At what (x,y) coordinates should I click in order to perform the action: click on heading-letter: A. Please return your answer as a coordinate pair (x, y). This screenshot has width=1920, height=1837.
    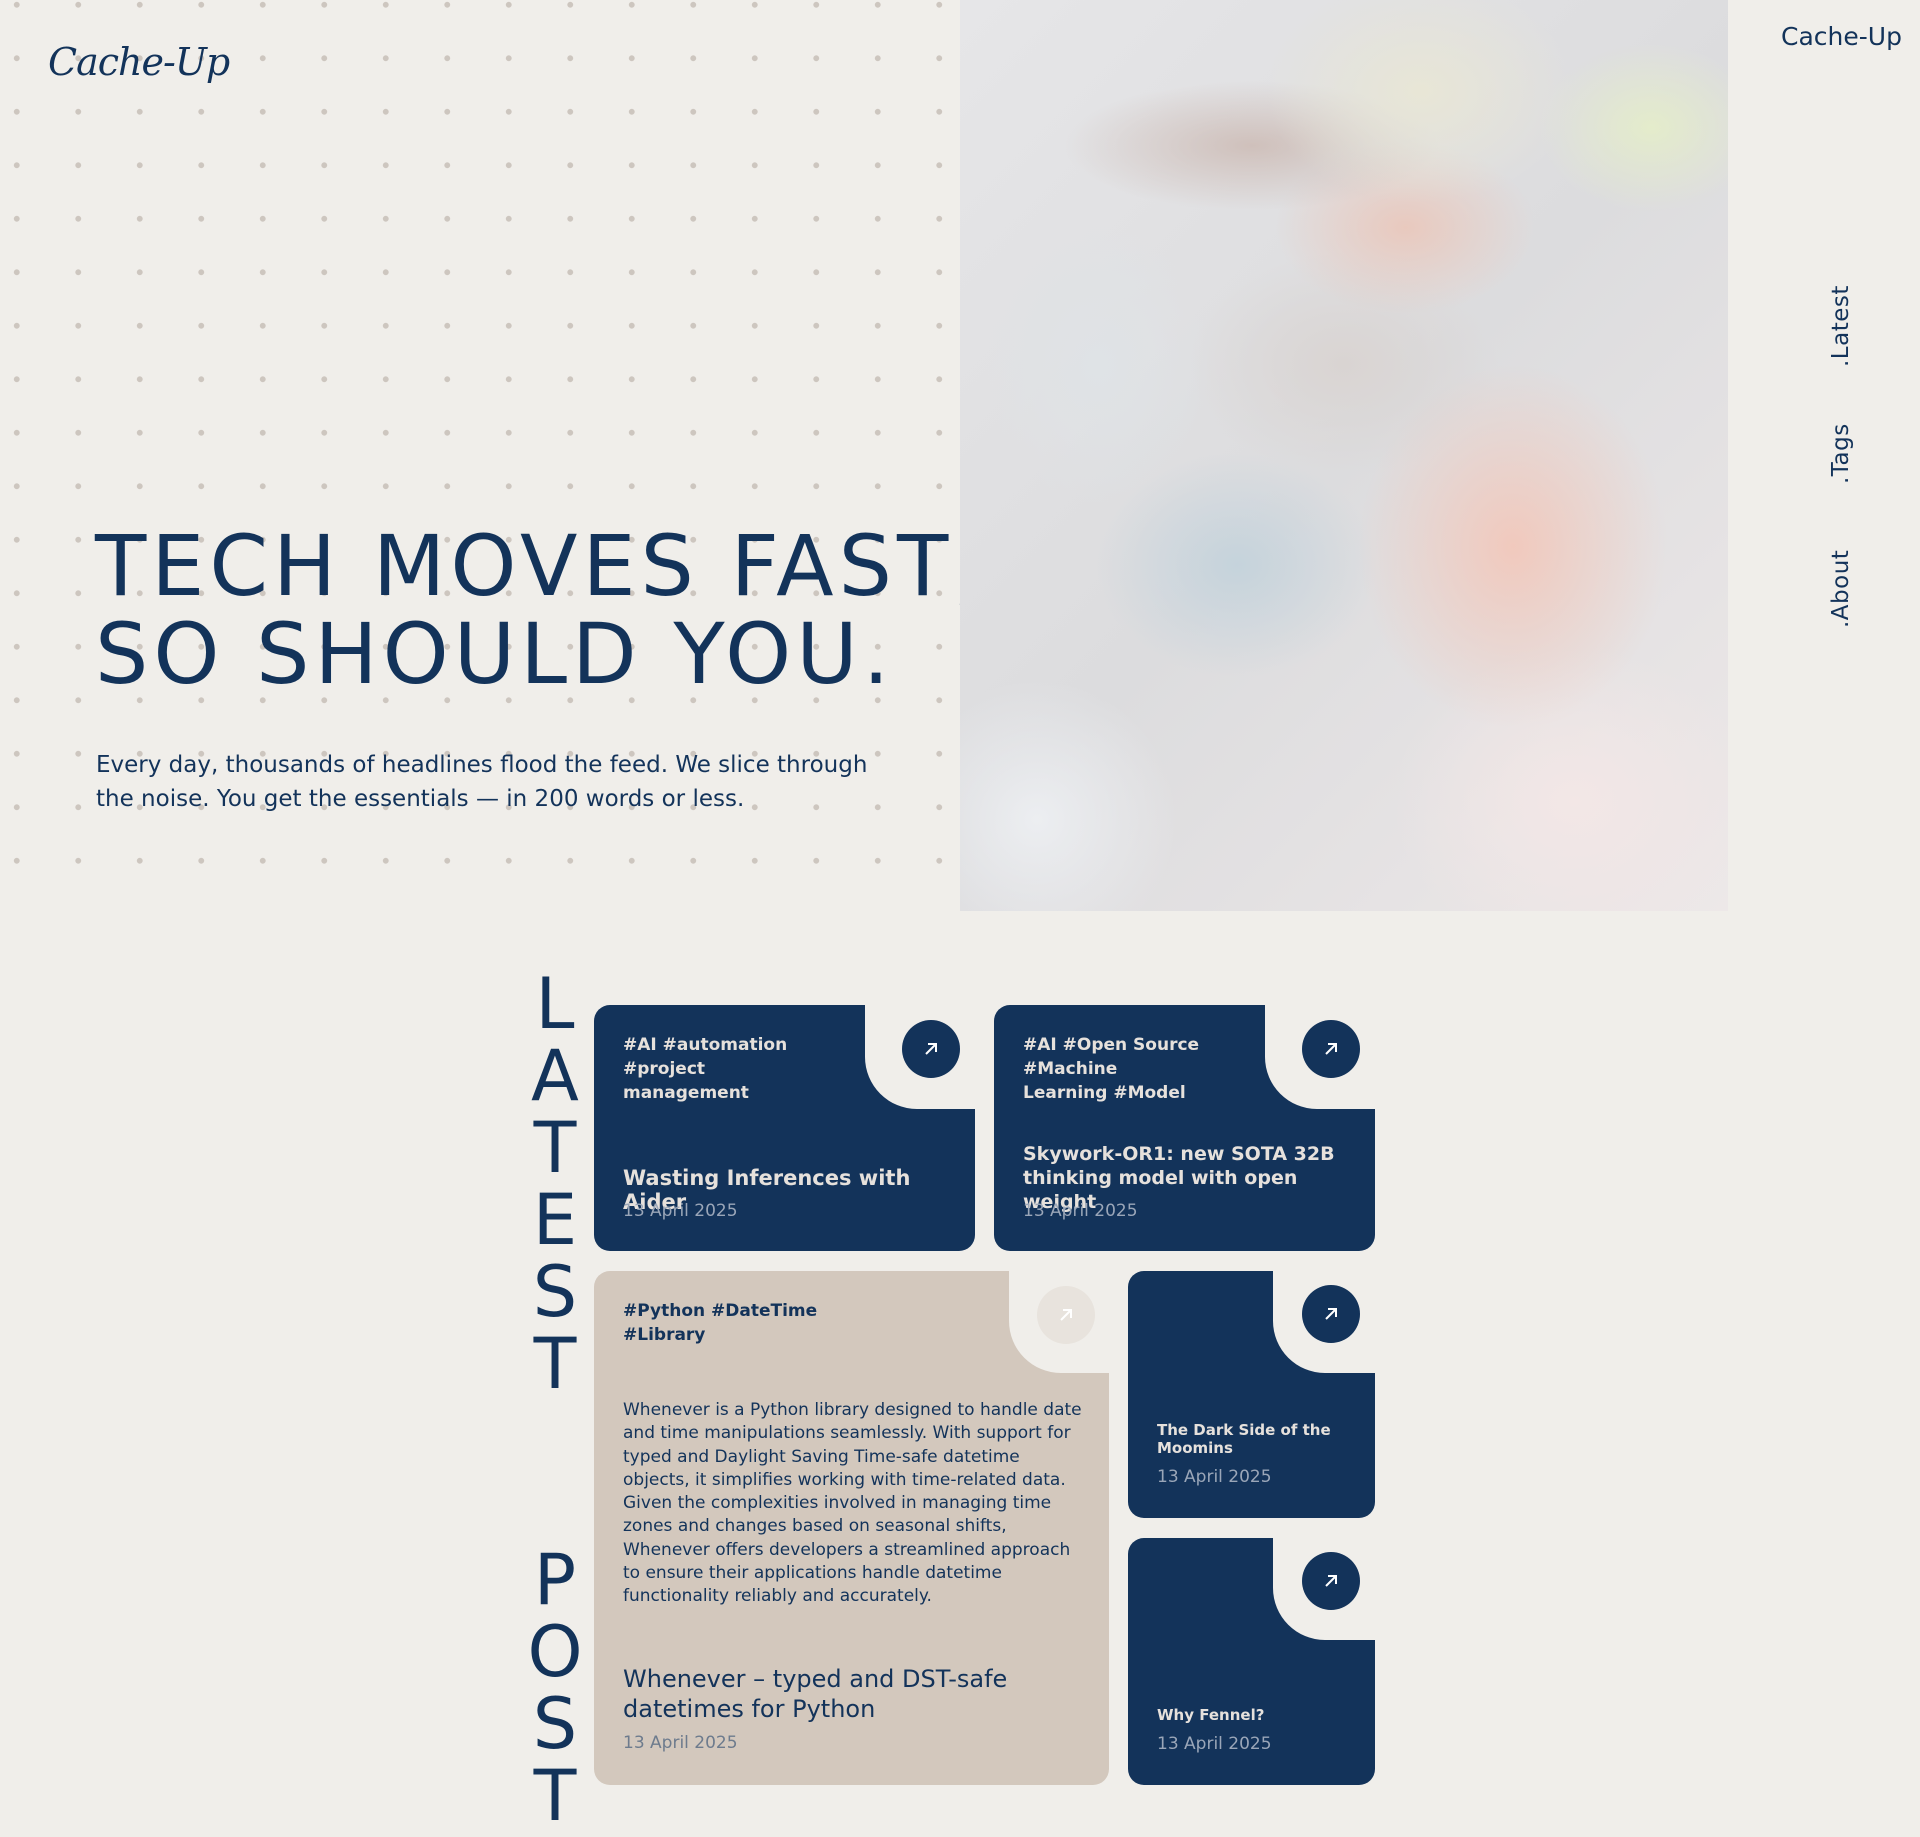
    Looking at the image, I should click on (555, 1076).